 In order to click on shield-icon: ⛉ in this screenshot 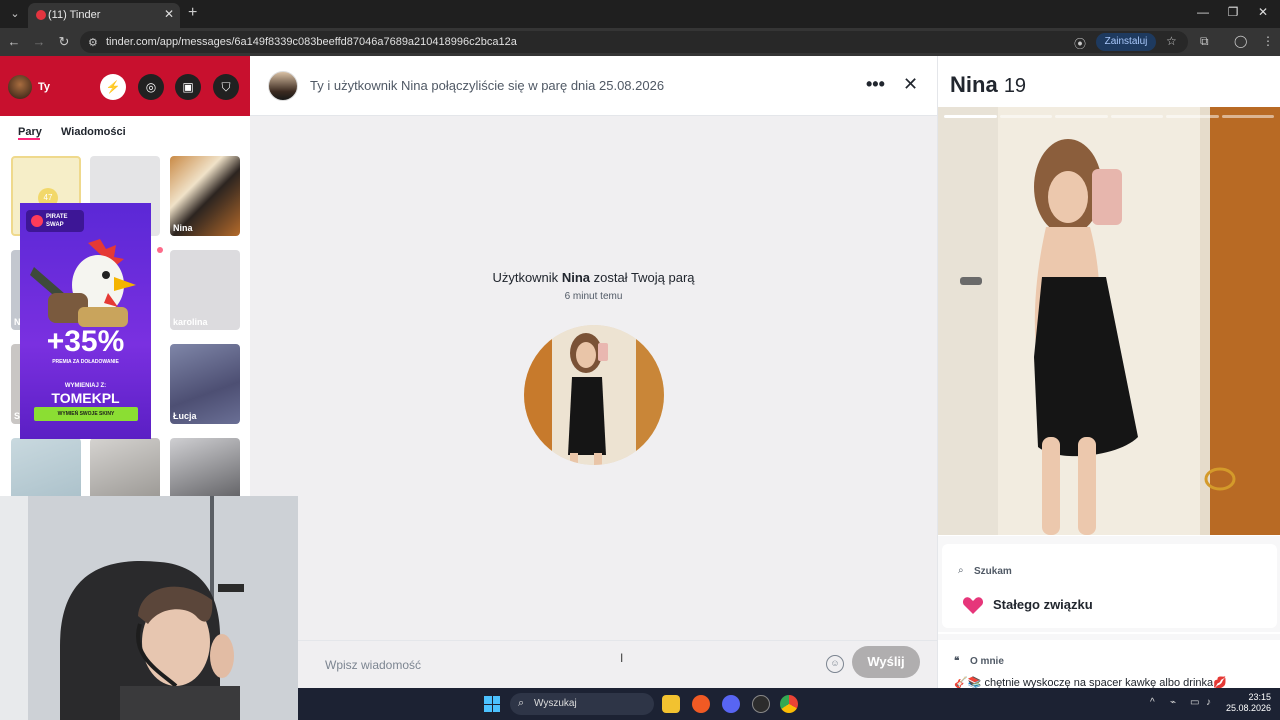, I will do `click(226, 87)`.